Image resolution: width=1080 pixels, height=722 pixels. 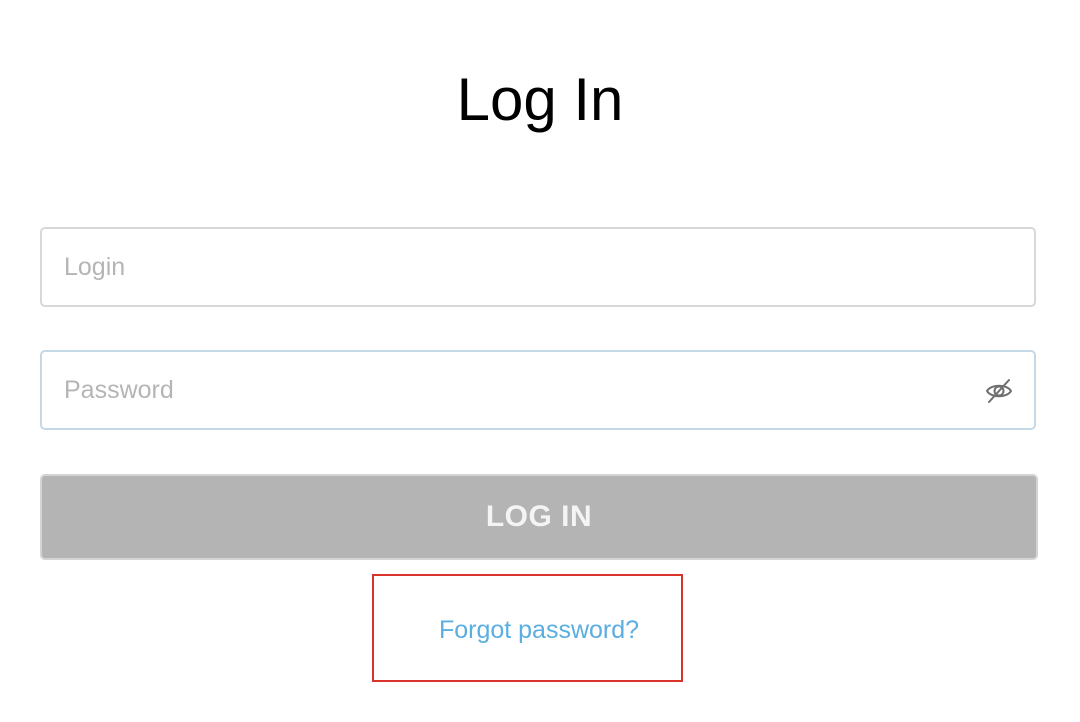 I want to click on forgot-password-link: Forgot password?, so click(x=539, y=630).